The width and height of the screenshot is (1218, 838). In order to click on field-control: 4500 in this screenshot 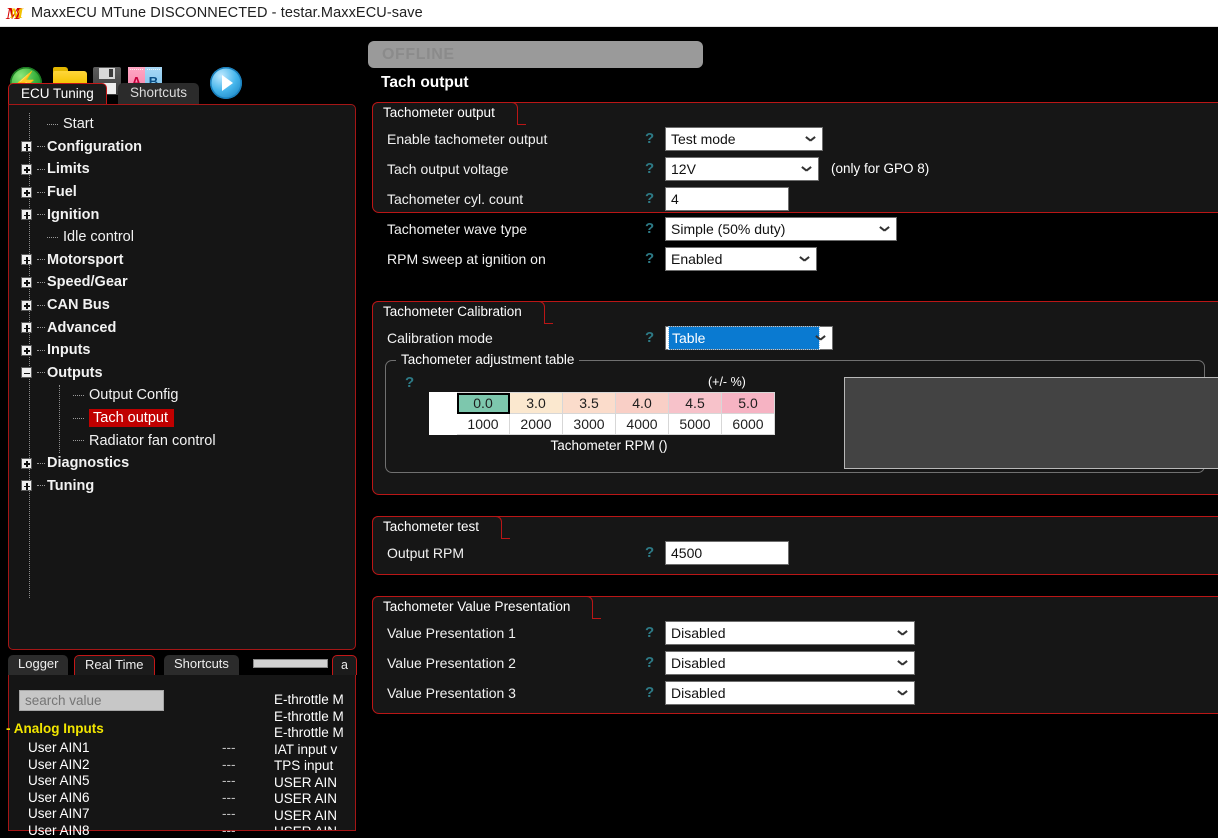, I will do `click(727, 553)`.